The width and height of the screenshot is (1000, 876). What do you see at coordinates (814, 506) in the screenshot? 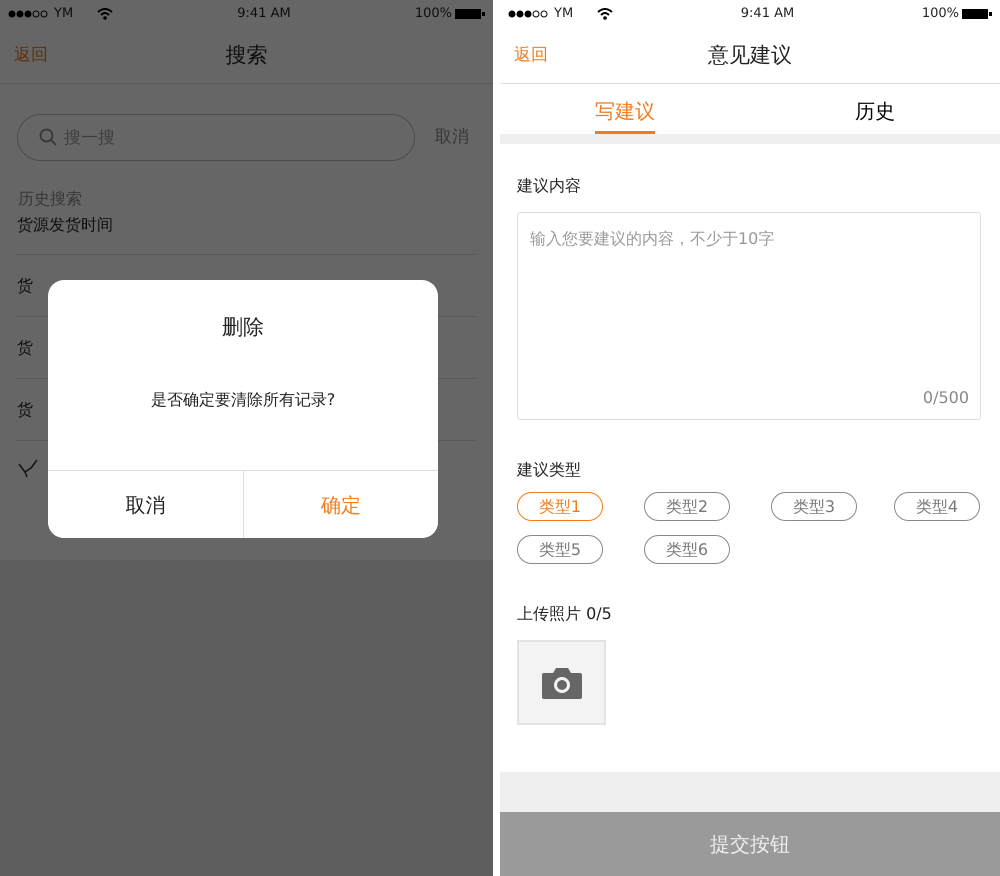
I see `type-option: 类型3` at bounding box center [814, 506].